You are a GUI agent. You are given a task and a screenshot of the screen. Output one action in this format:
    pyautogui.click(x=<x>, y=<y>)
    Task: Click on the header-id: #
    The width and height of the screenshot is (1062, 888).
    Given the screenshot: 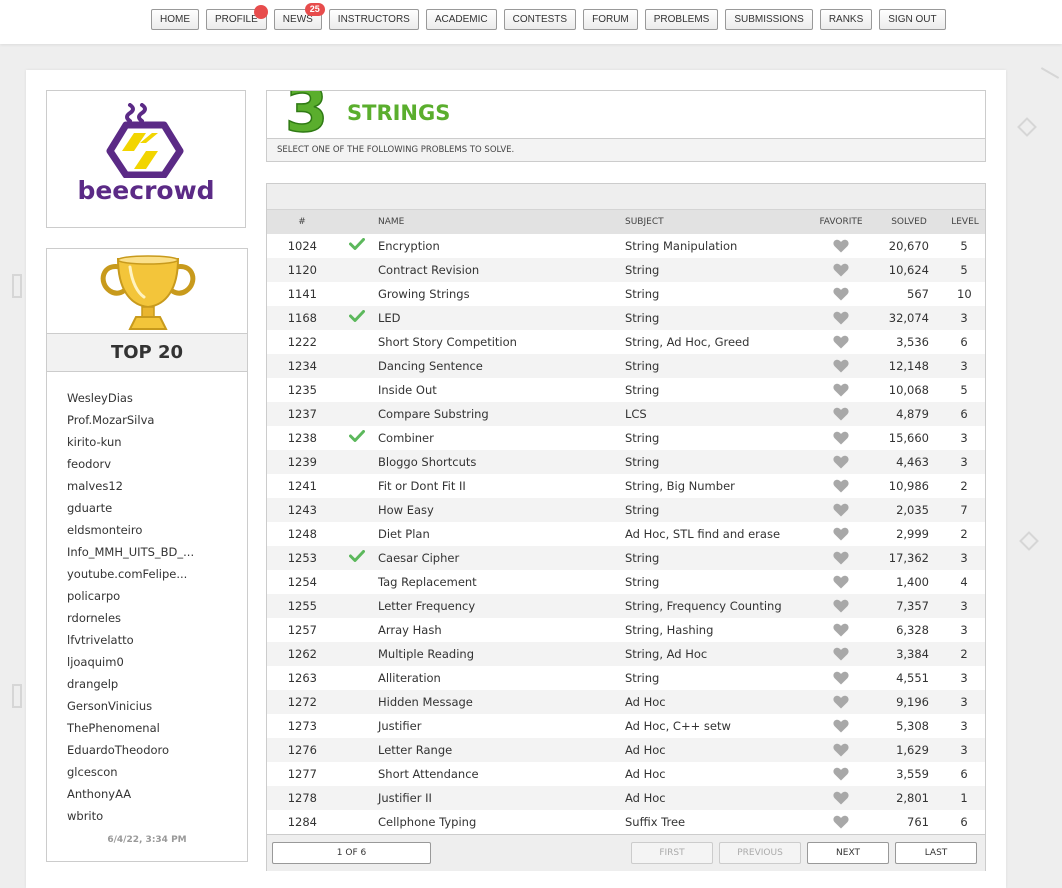 What is the action you would take?
    pyautogui.click(x=302, y=222)
    